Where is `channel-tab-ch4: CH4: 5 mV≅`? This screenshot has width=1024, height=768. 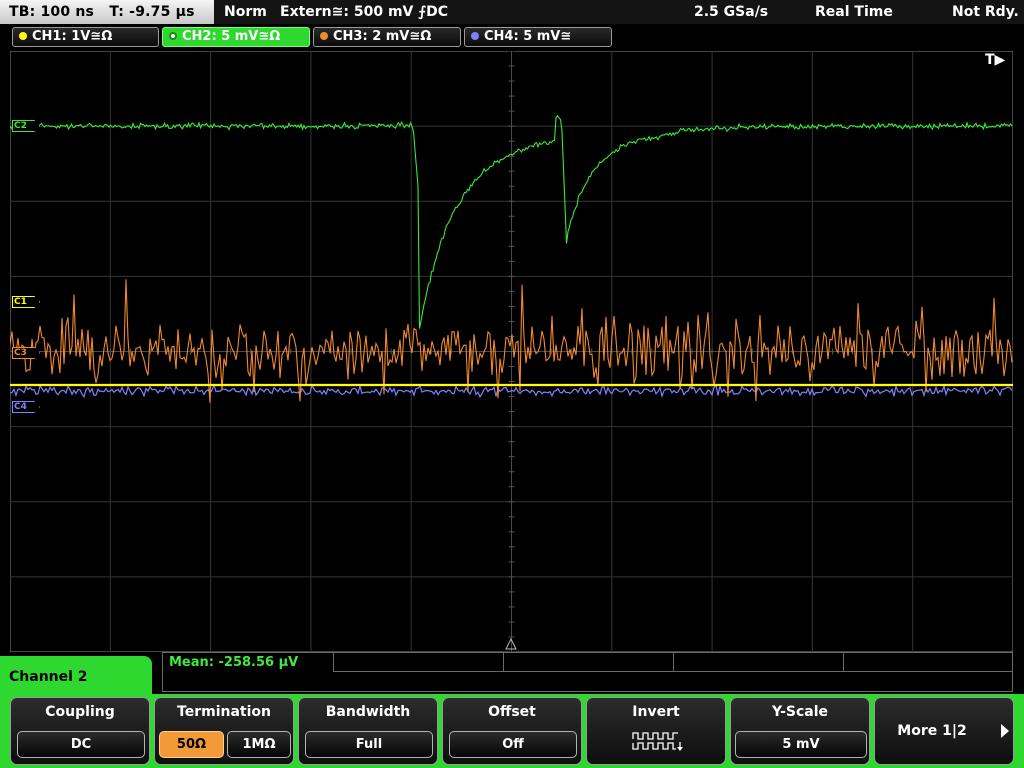
channel-tab-ch4: CH4: 5 mV≅ is located at coordinates (538, 37).